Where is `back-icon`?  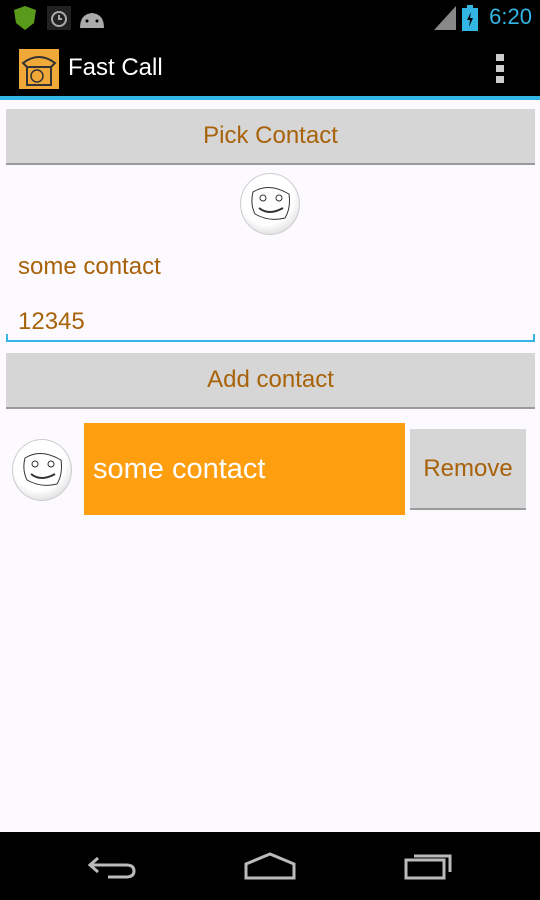
back-icon is located at coordinates (112, 867).